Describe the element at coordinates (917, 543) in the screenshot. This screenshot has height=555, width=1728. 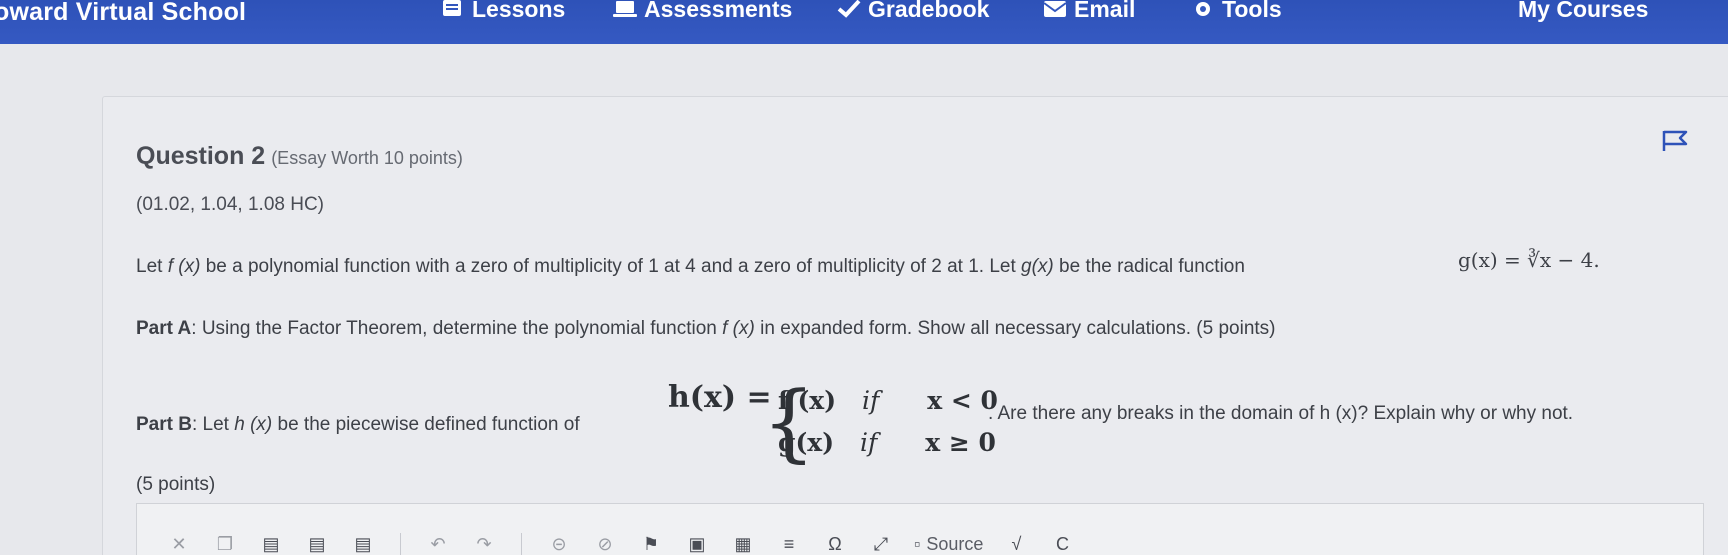
I see `source-icon: ▫` at that location.